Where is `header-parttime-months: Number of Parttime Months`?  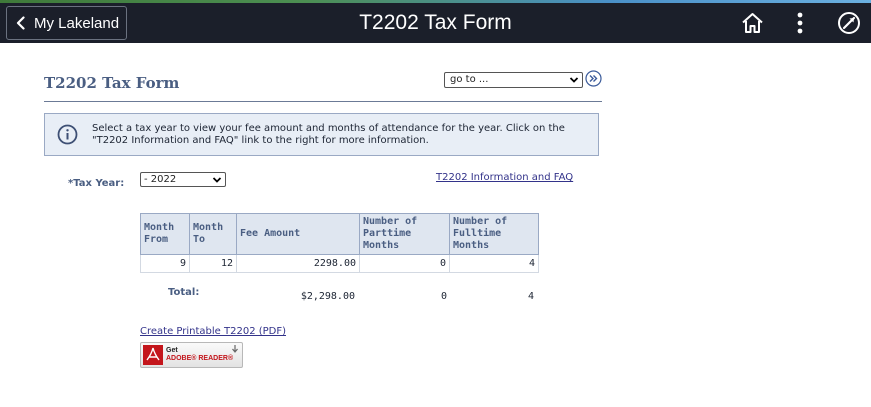
header-parttime-months: Number of Parttime Months is located at coordinates (404, 234).